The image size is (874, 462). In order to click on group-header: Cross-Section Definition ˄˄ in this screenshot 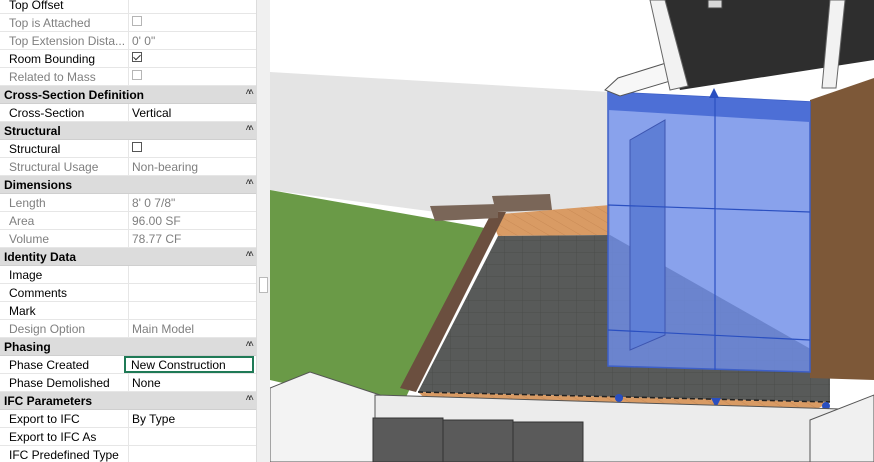, I will do `click(128, 95)`.